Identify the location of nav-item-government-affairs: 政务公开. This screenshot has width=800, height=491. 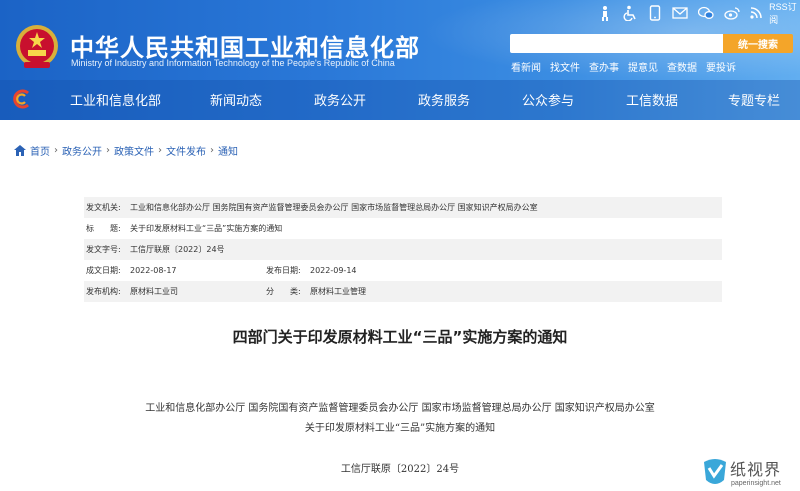
(340, 99).